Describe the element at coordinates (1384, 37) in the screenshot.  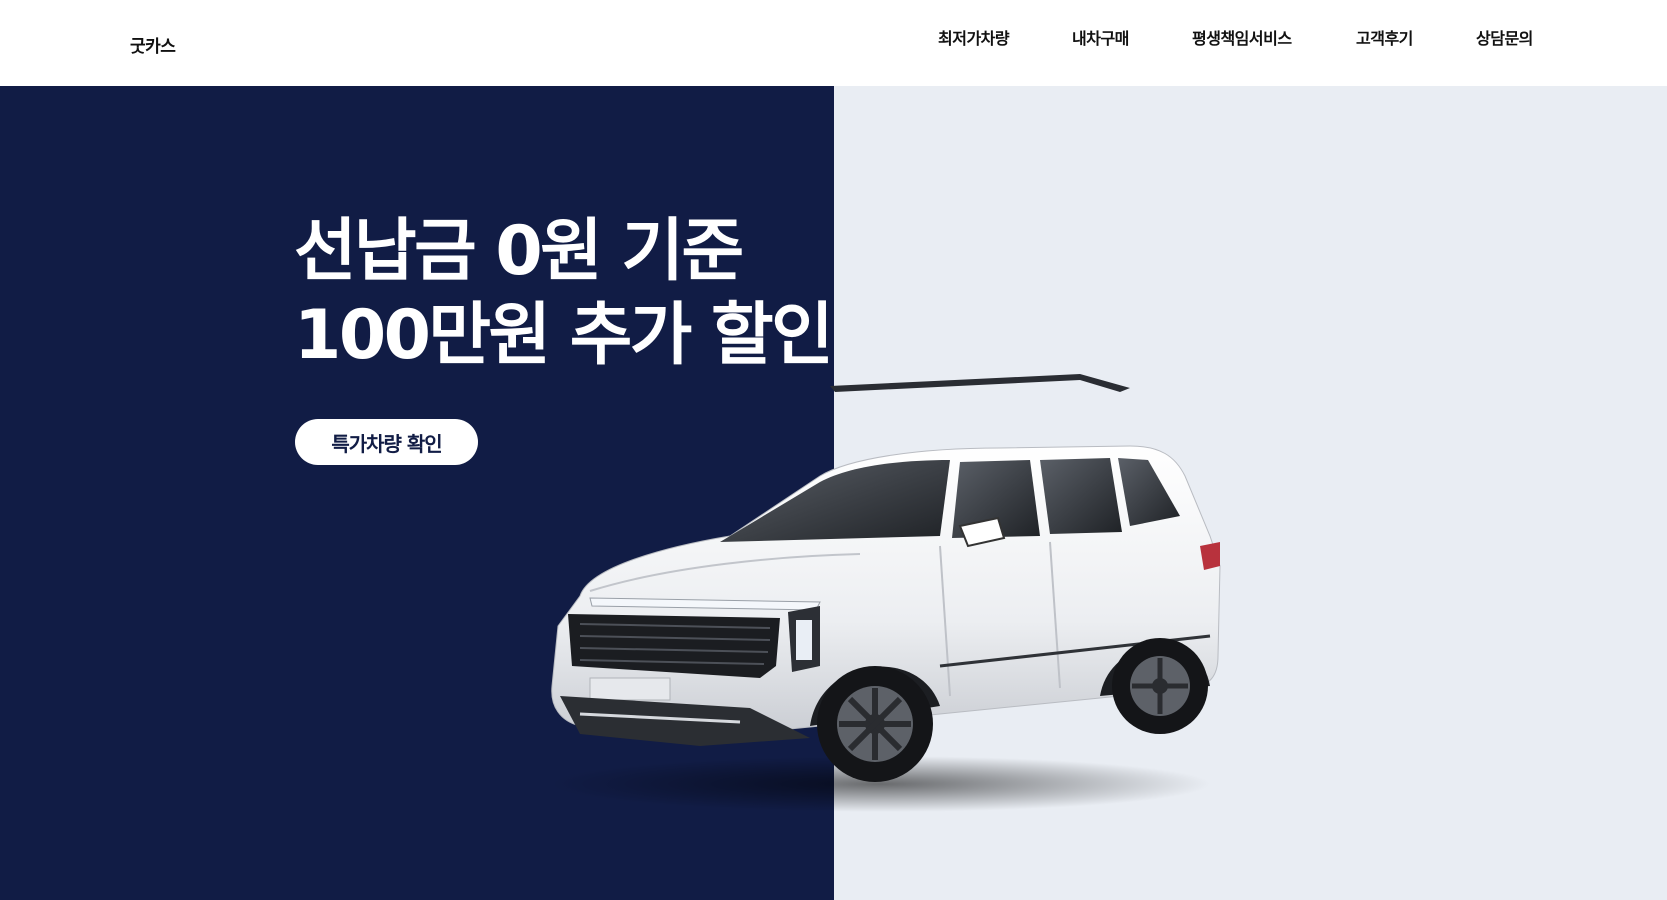
I see `nav-item-reviews: 고객후기` at that location.